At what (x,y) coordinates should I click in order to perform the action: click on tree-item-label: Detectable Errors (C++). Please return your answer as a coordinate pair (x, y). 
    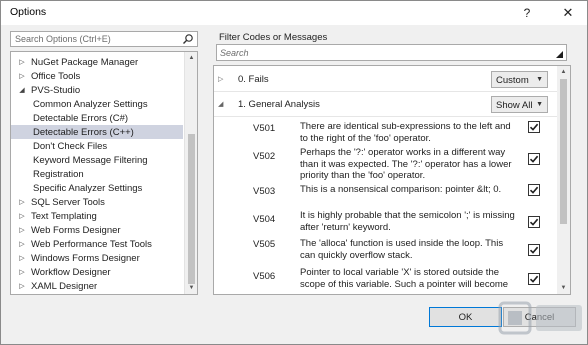
    Looking at the image, I should click on (83, 132).